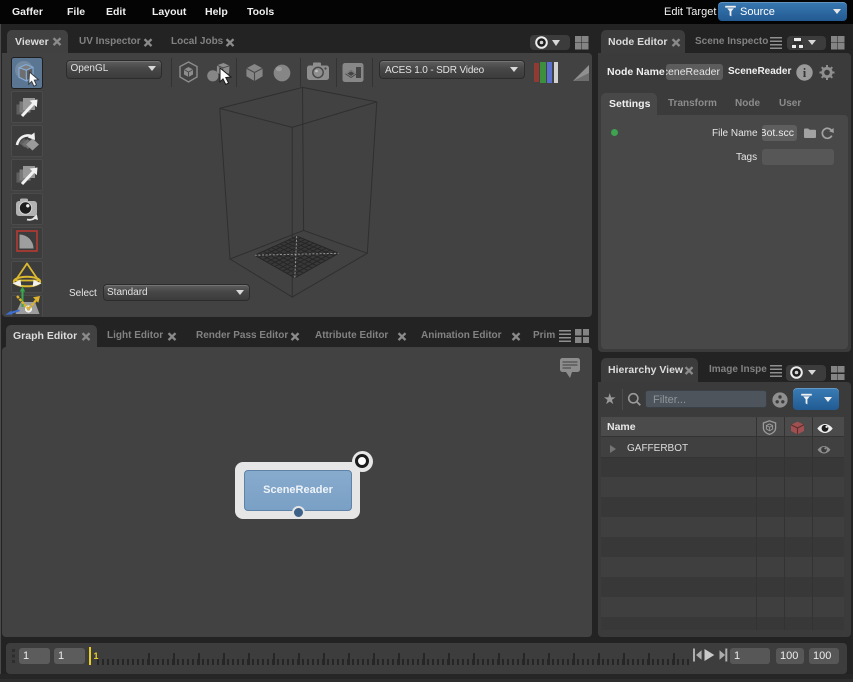 The width and height of the screenshot is (853, 682). Describe the element at coordinates (805, 73) in the screenshot. I see `svg-text: i` at that location.